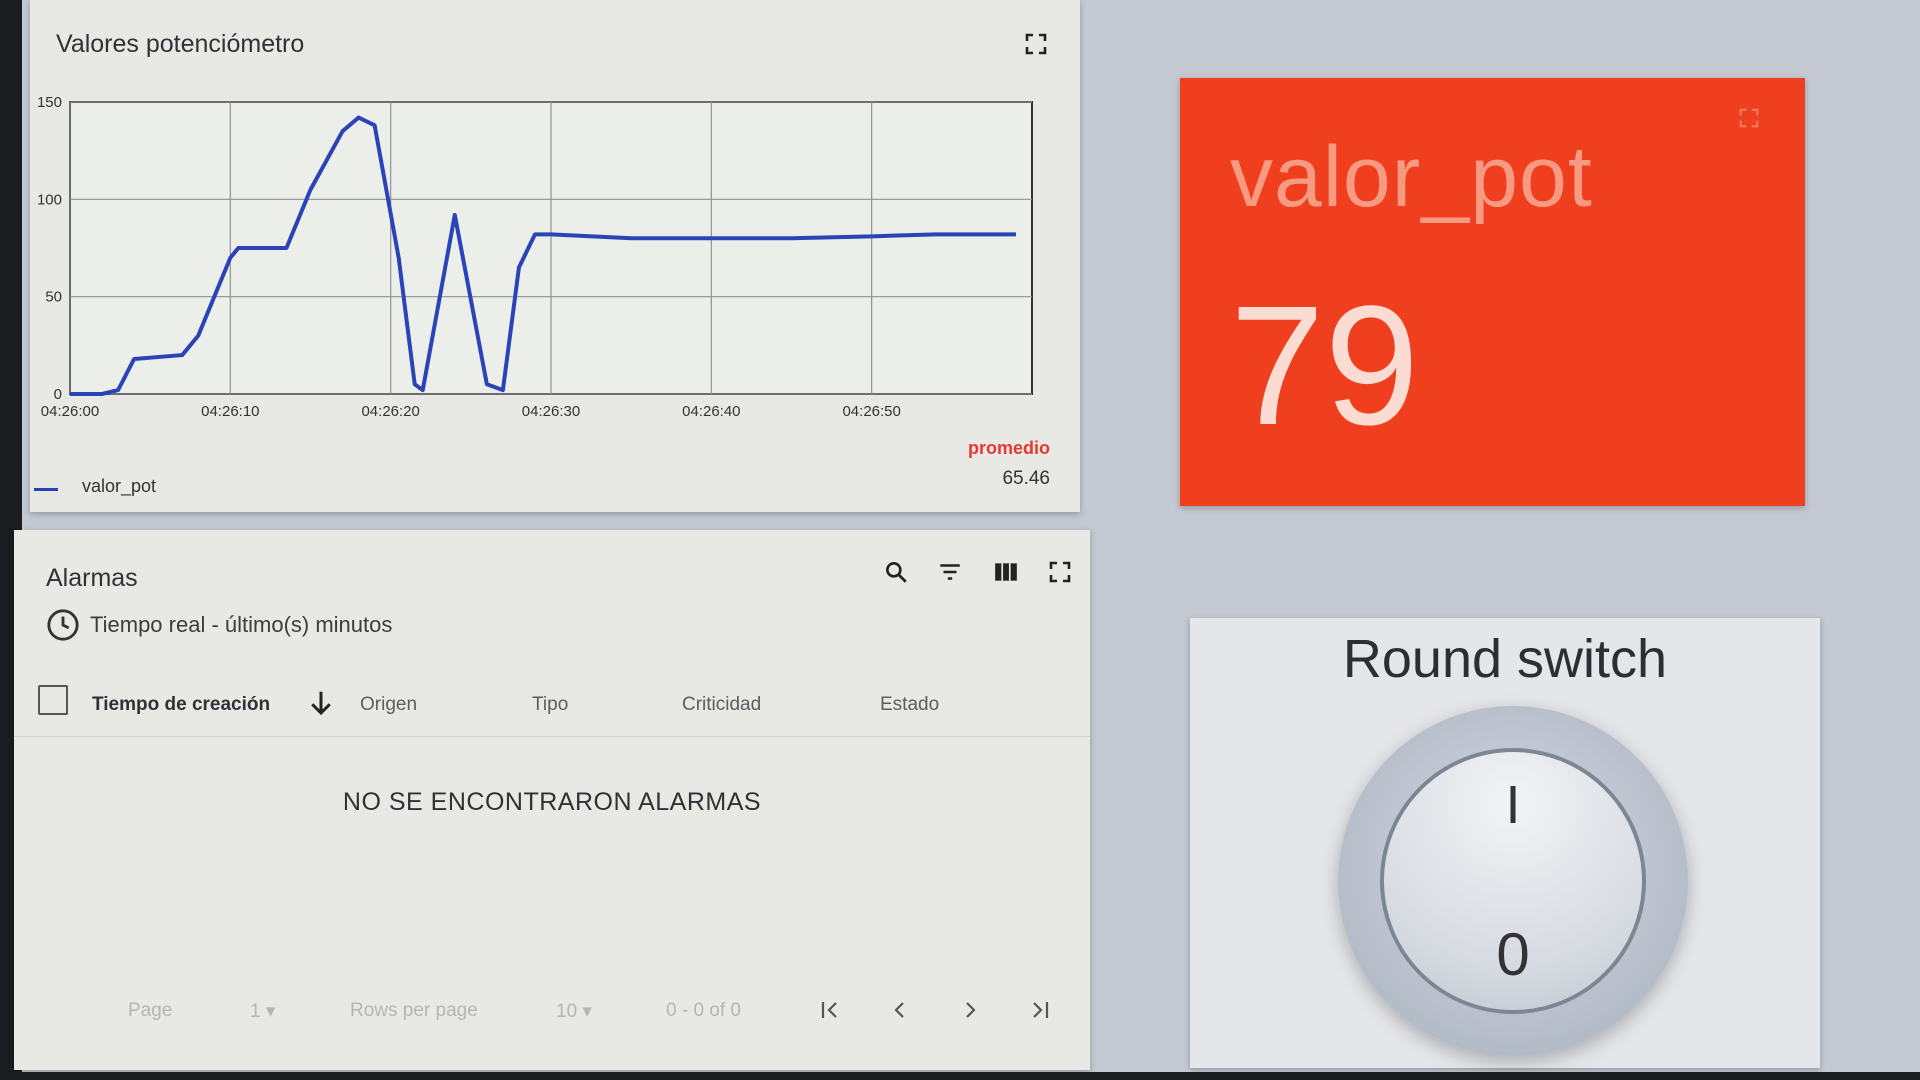 This screenshot has height=1080, width=1920. I want to click on page-value: 1, so click(255, 1011).